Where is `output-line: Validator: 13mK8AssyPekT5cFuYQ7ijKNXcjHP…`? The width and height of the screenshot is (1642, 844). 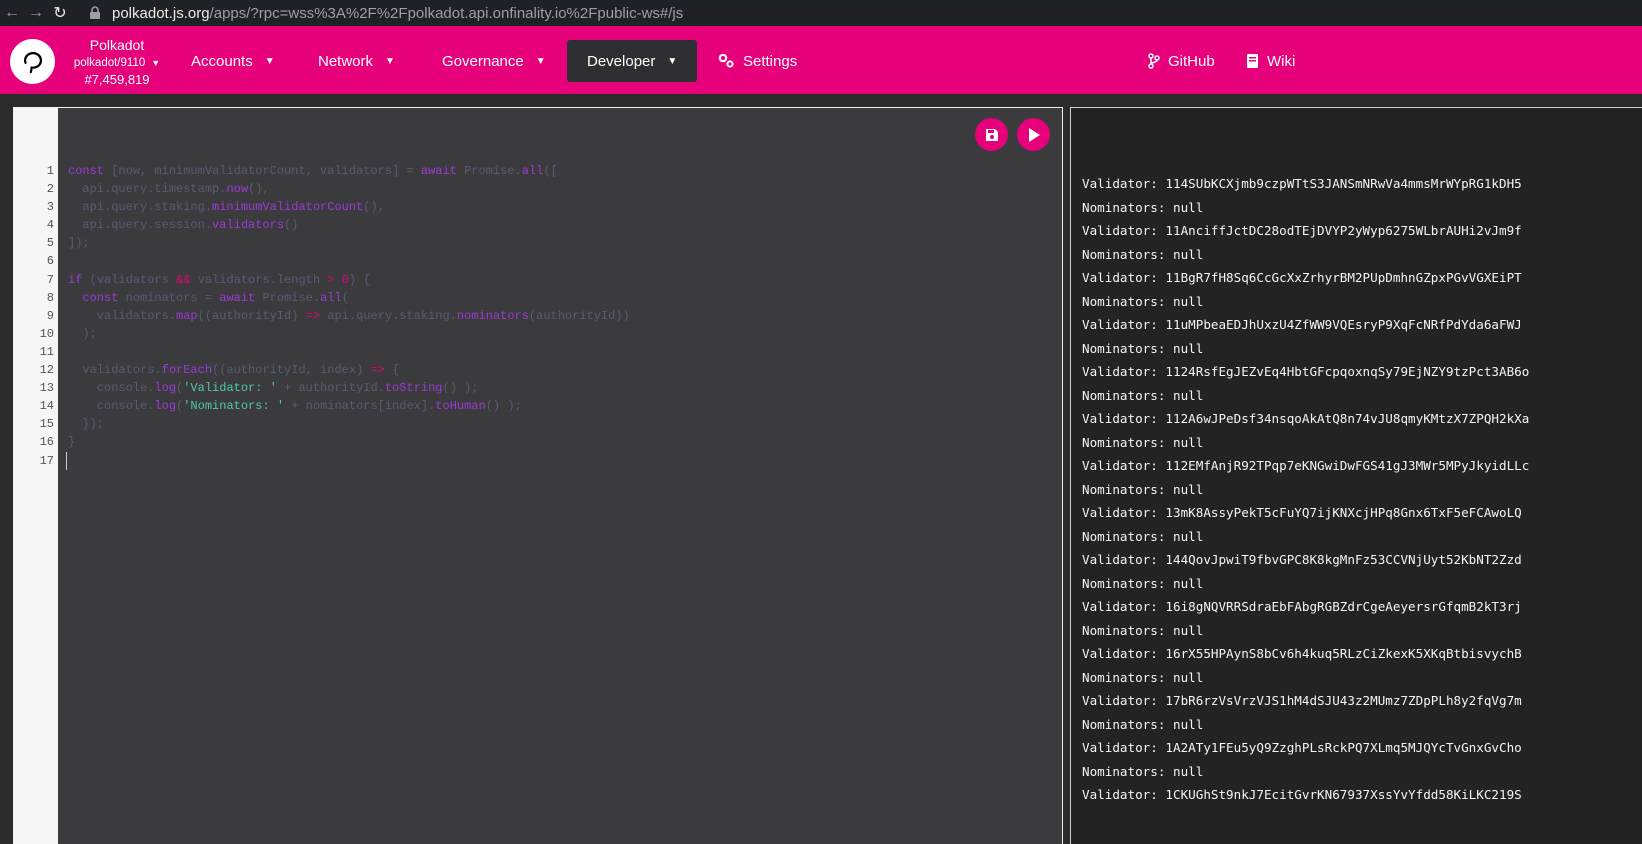 output-line: Validator: 13mK8AssyPekT5cFuYQ7ijKNXcjHP… is located at coordinates (1302, 512).